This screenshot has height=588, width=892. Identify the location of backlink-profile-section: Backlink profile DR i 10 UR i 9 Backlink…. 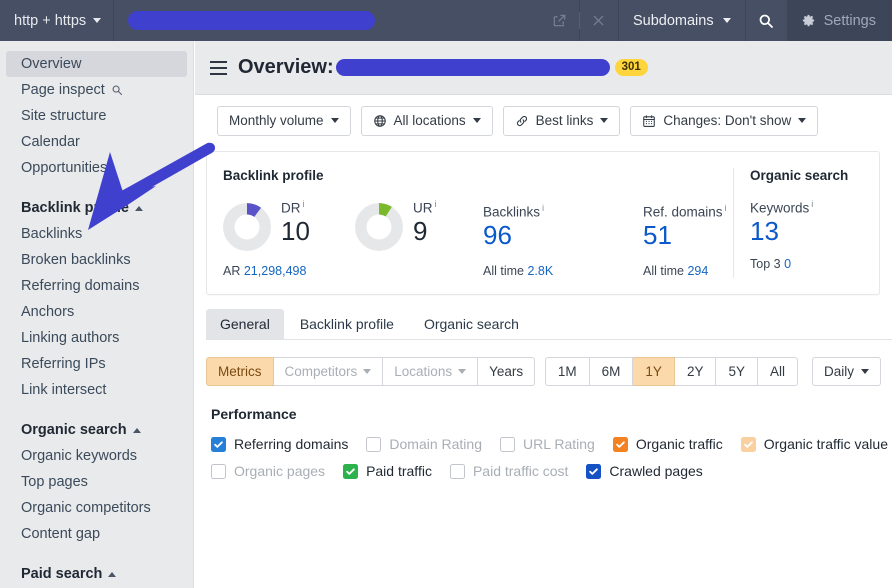
(478, 223).